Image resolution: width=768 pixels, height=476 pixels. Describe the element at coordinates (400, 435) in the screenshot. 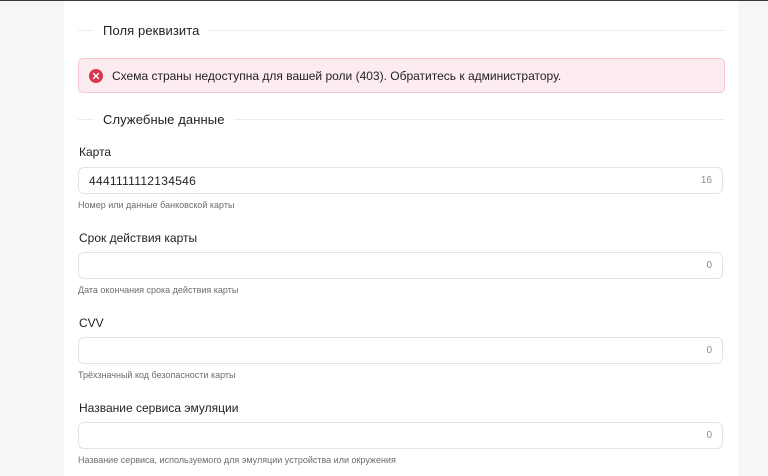

I see `emulation-service-input: 0` at that location.